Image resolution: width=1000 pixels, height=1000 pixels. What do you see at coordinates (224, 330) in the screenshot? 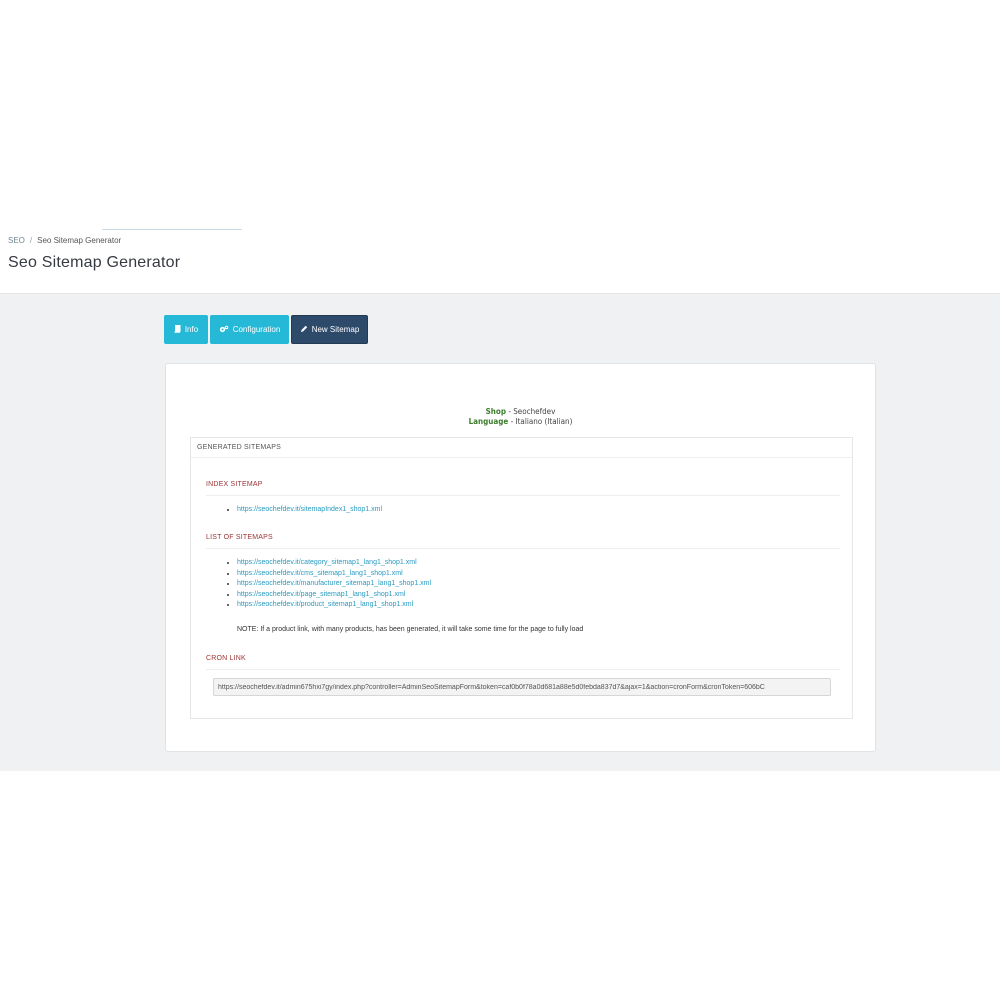
I see `gears-icon` at bounding box center [224, 330].